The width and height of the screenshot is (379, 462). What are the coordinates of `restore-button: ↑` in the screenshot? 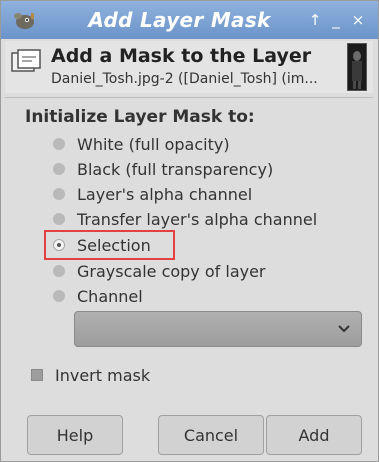 It's located at (315, 20).